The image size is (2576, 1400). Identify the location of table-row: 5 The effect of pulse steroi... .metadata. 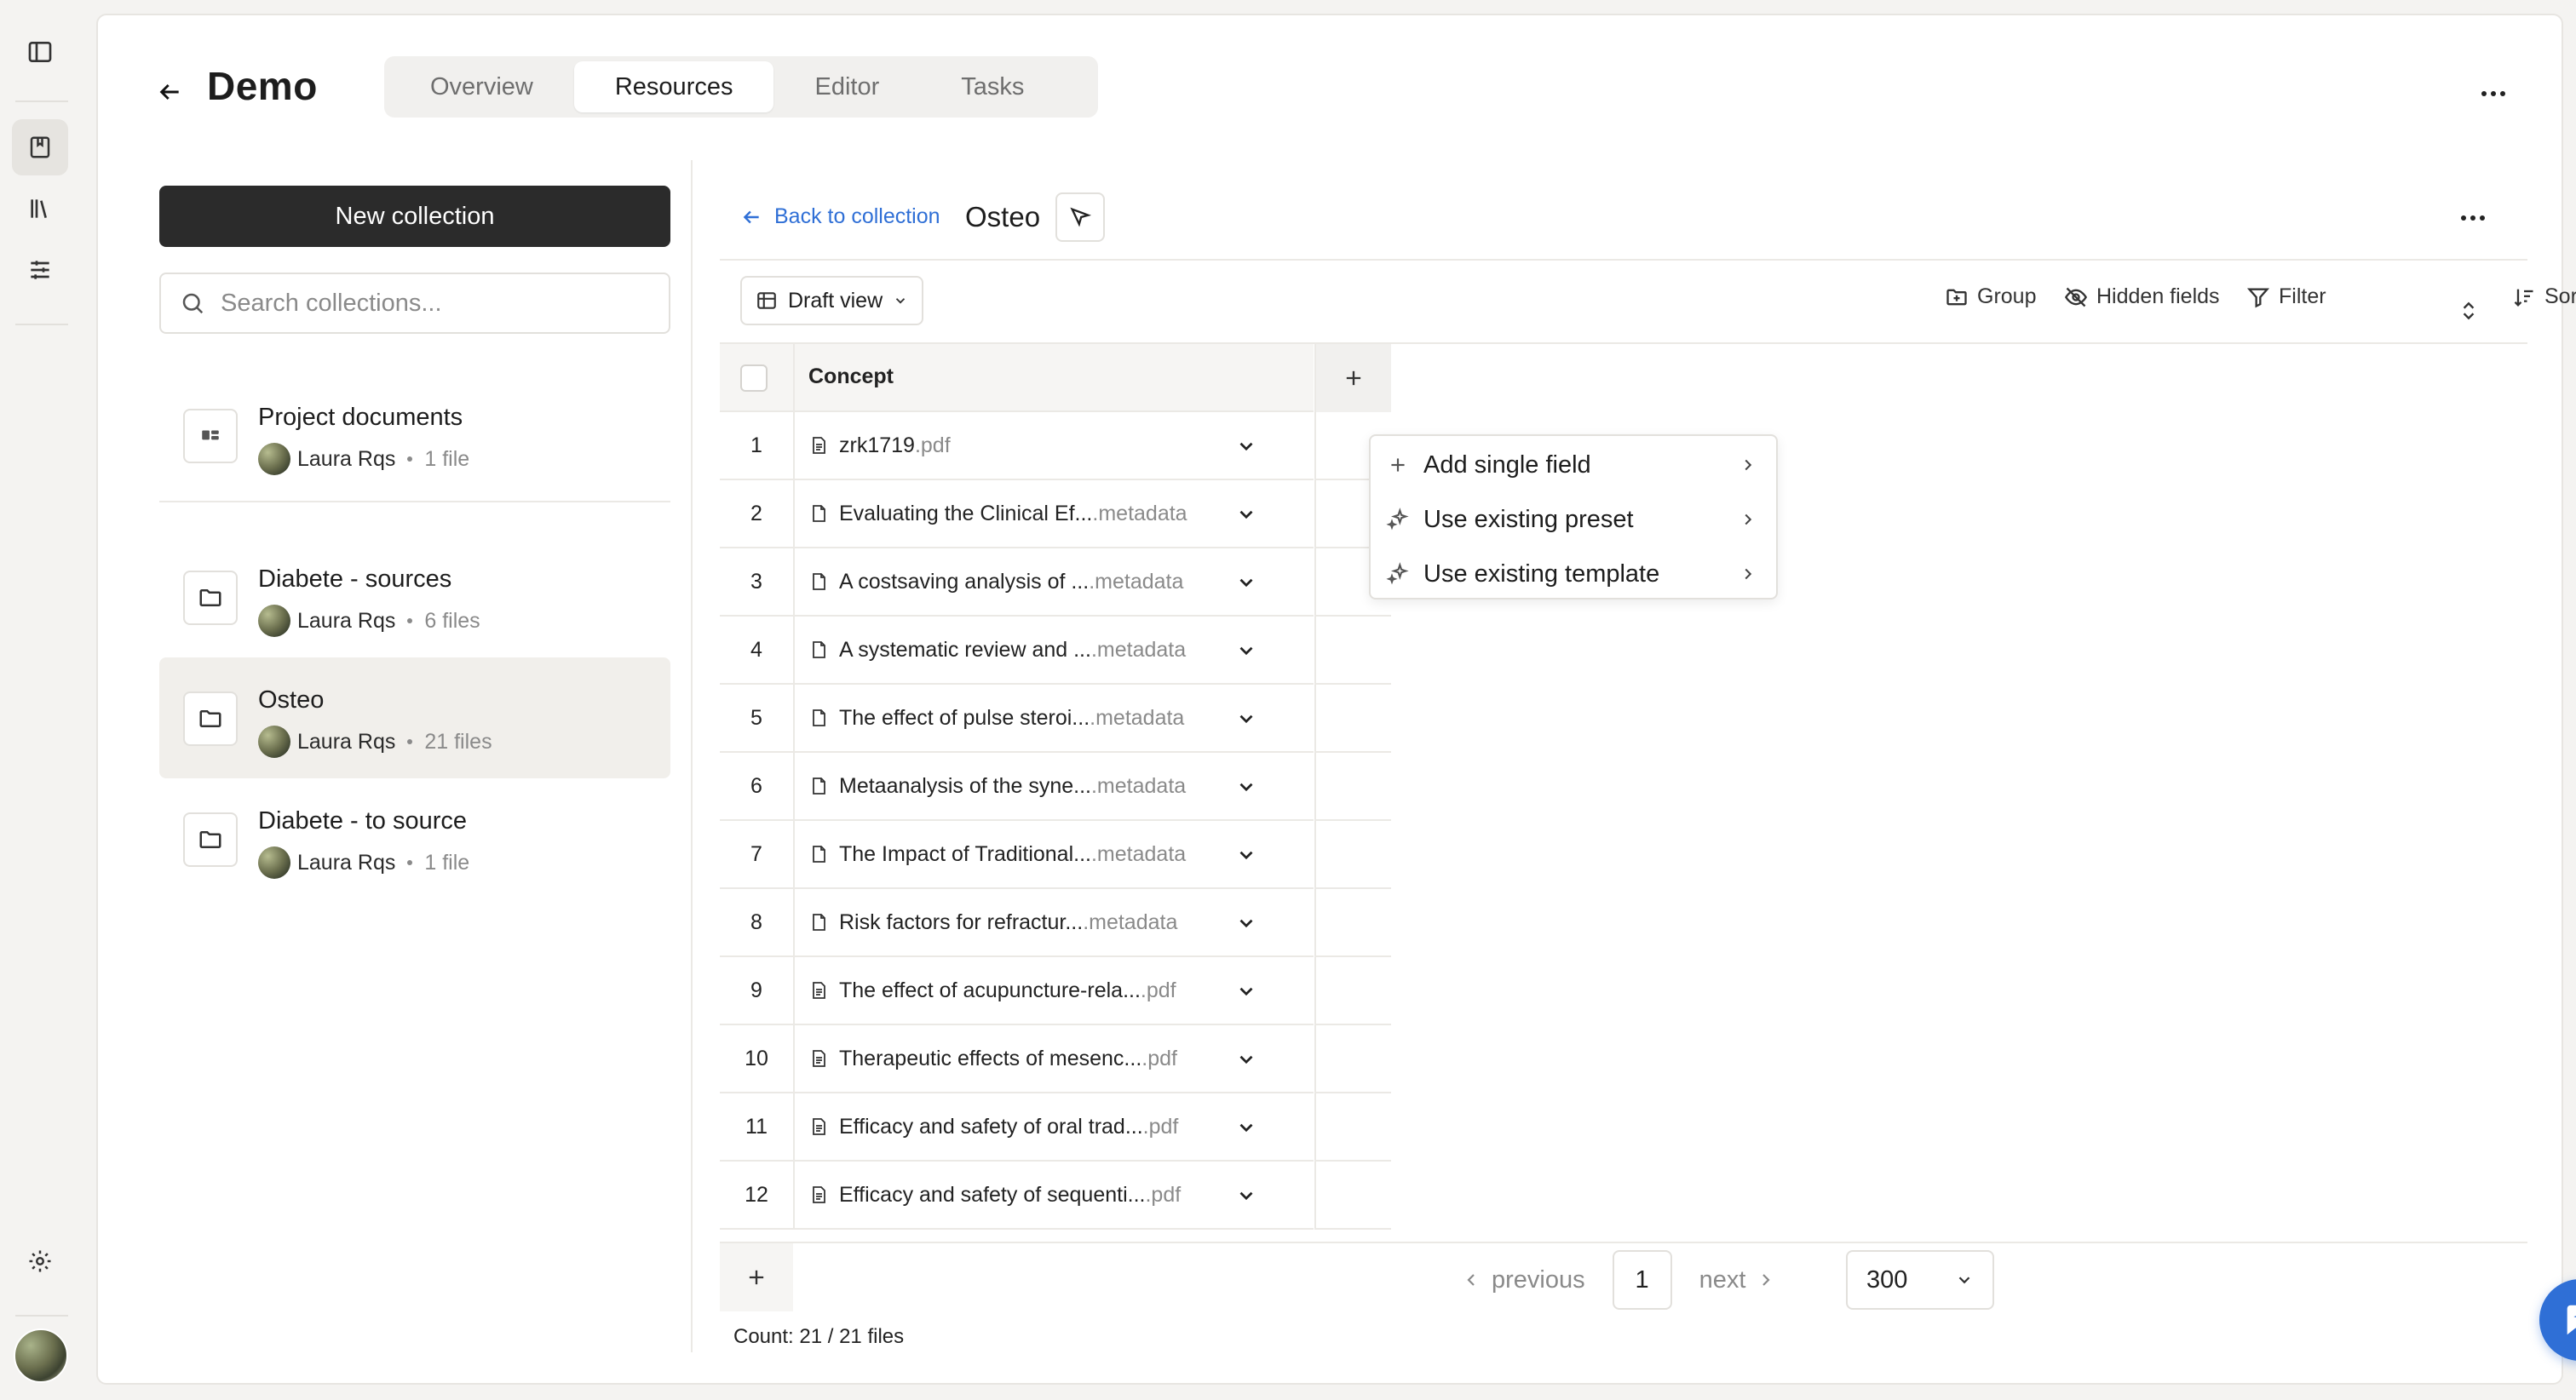
(1017, 719).